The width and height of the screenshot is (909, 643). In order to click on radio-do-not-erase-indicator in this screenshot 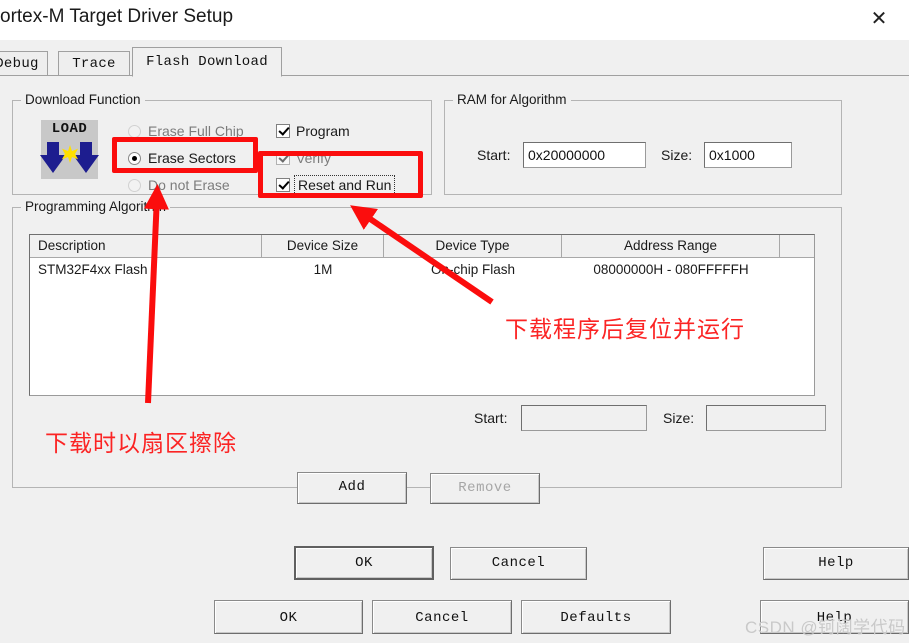, I will do `click(134, 185)`.